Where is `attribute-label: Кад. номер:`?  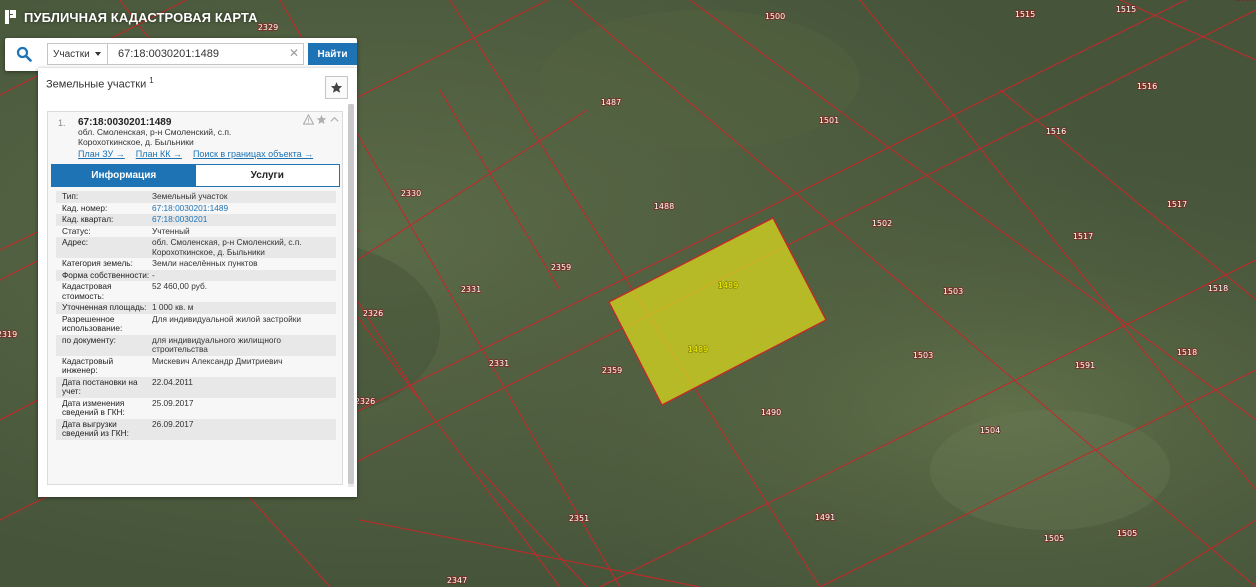 attribute-label: Кад. номер: is located at coordinates (85, 207).